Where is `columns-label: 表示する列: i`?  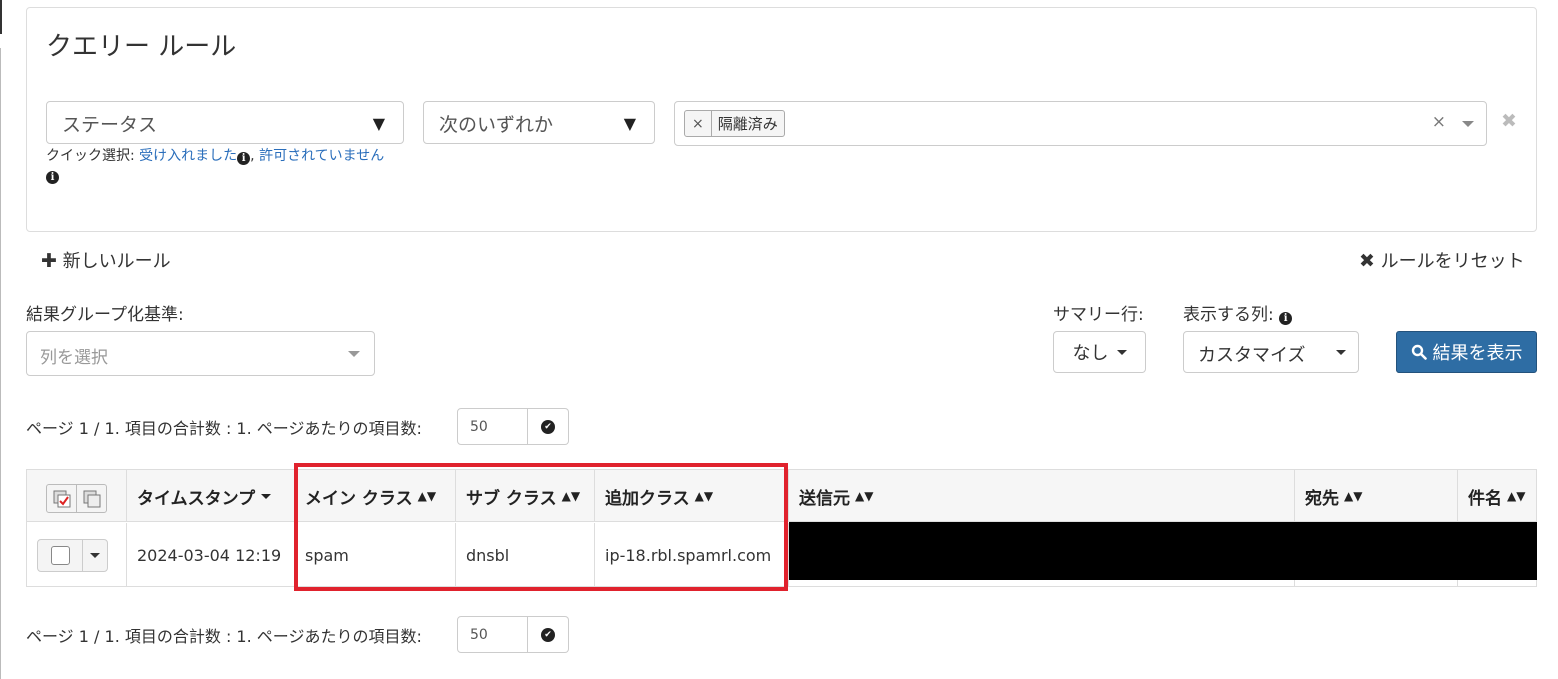
columns-label: 表示する列: i is located at coordinates (1238, 312).